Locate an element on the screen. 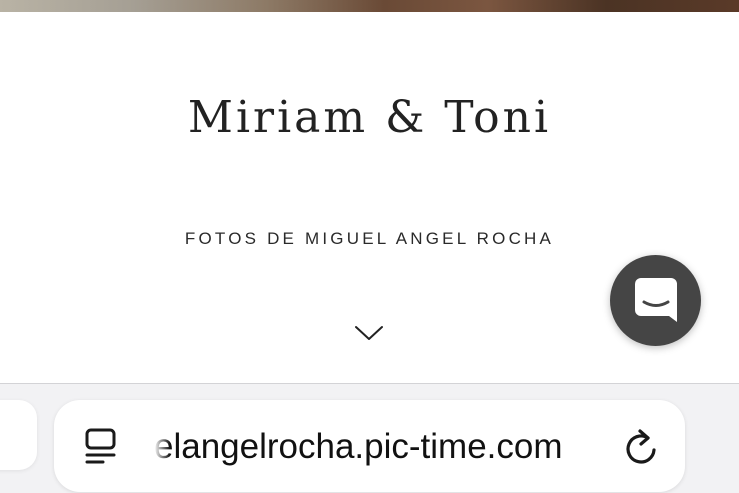  reload-icon is located at coordinates (641, 447).